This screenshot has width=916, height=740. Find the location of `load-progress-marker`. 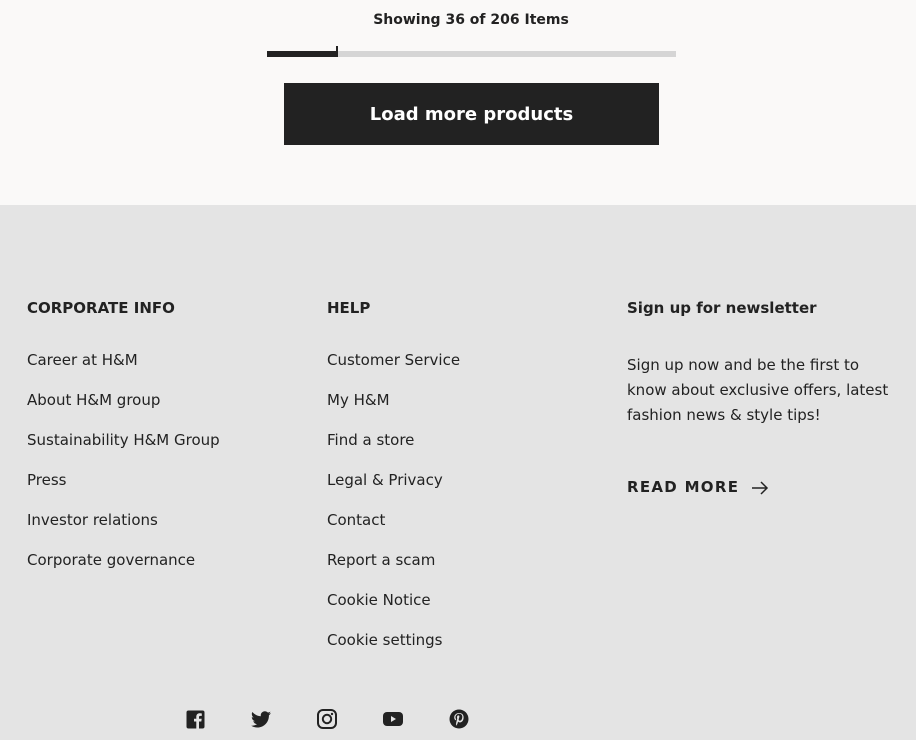

load-progress-marker is located at coordinates (337, 51).